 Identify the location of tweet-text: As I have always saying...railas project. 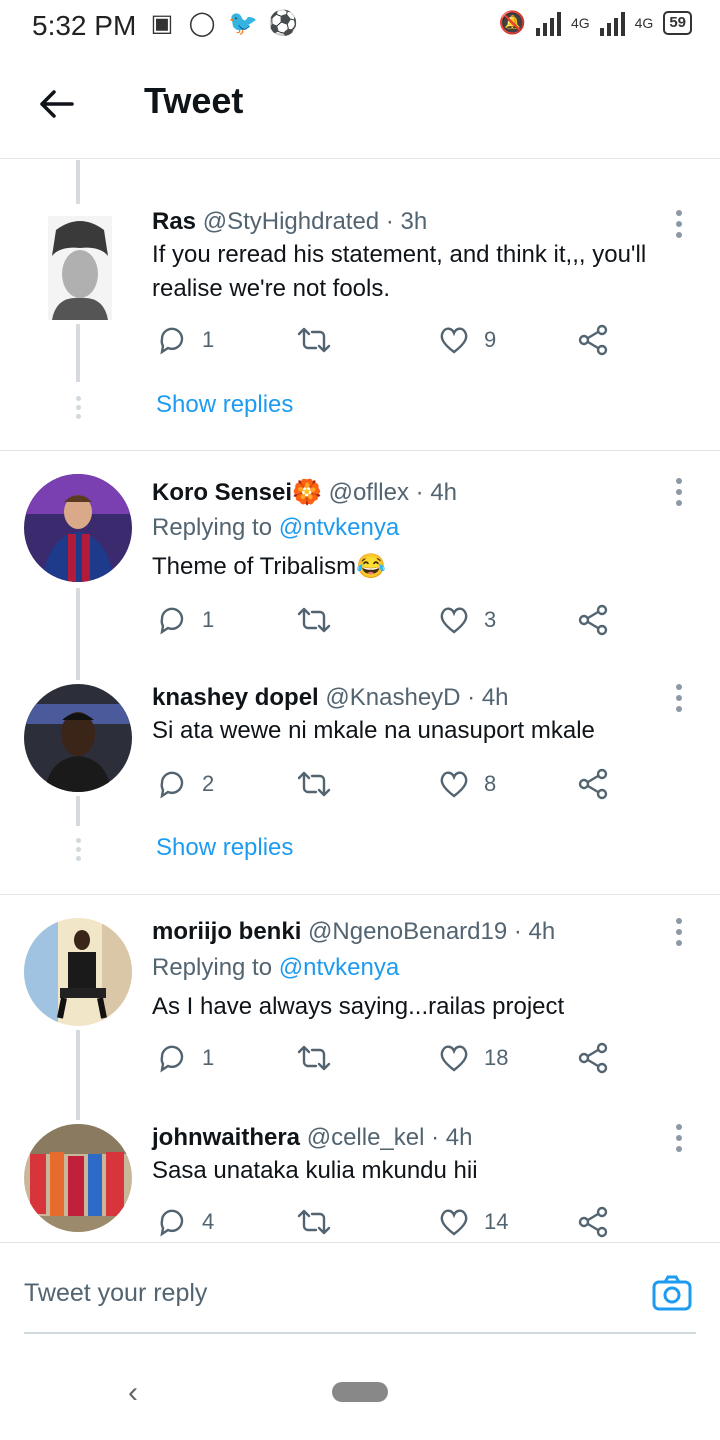
(358, 1006).